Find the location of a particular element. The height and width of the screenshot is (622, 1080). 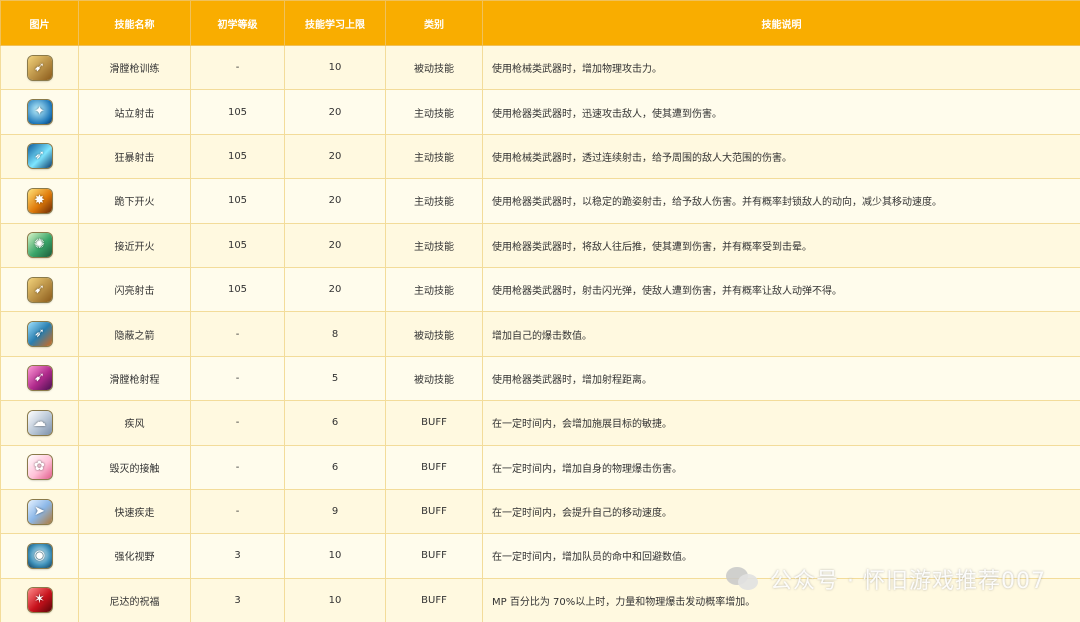

skill-description: 使用枪器类武器时，将敌人往后推，使其遭到伤害，并有概率受到击晕。 is located at coordinates (781, 245).